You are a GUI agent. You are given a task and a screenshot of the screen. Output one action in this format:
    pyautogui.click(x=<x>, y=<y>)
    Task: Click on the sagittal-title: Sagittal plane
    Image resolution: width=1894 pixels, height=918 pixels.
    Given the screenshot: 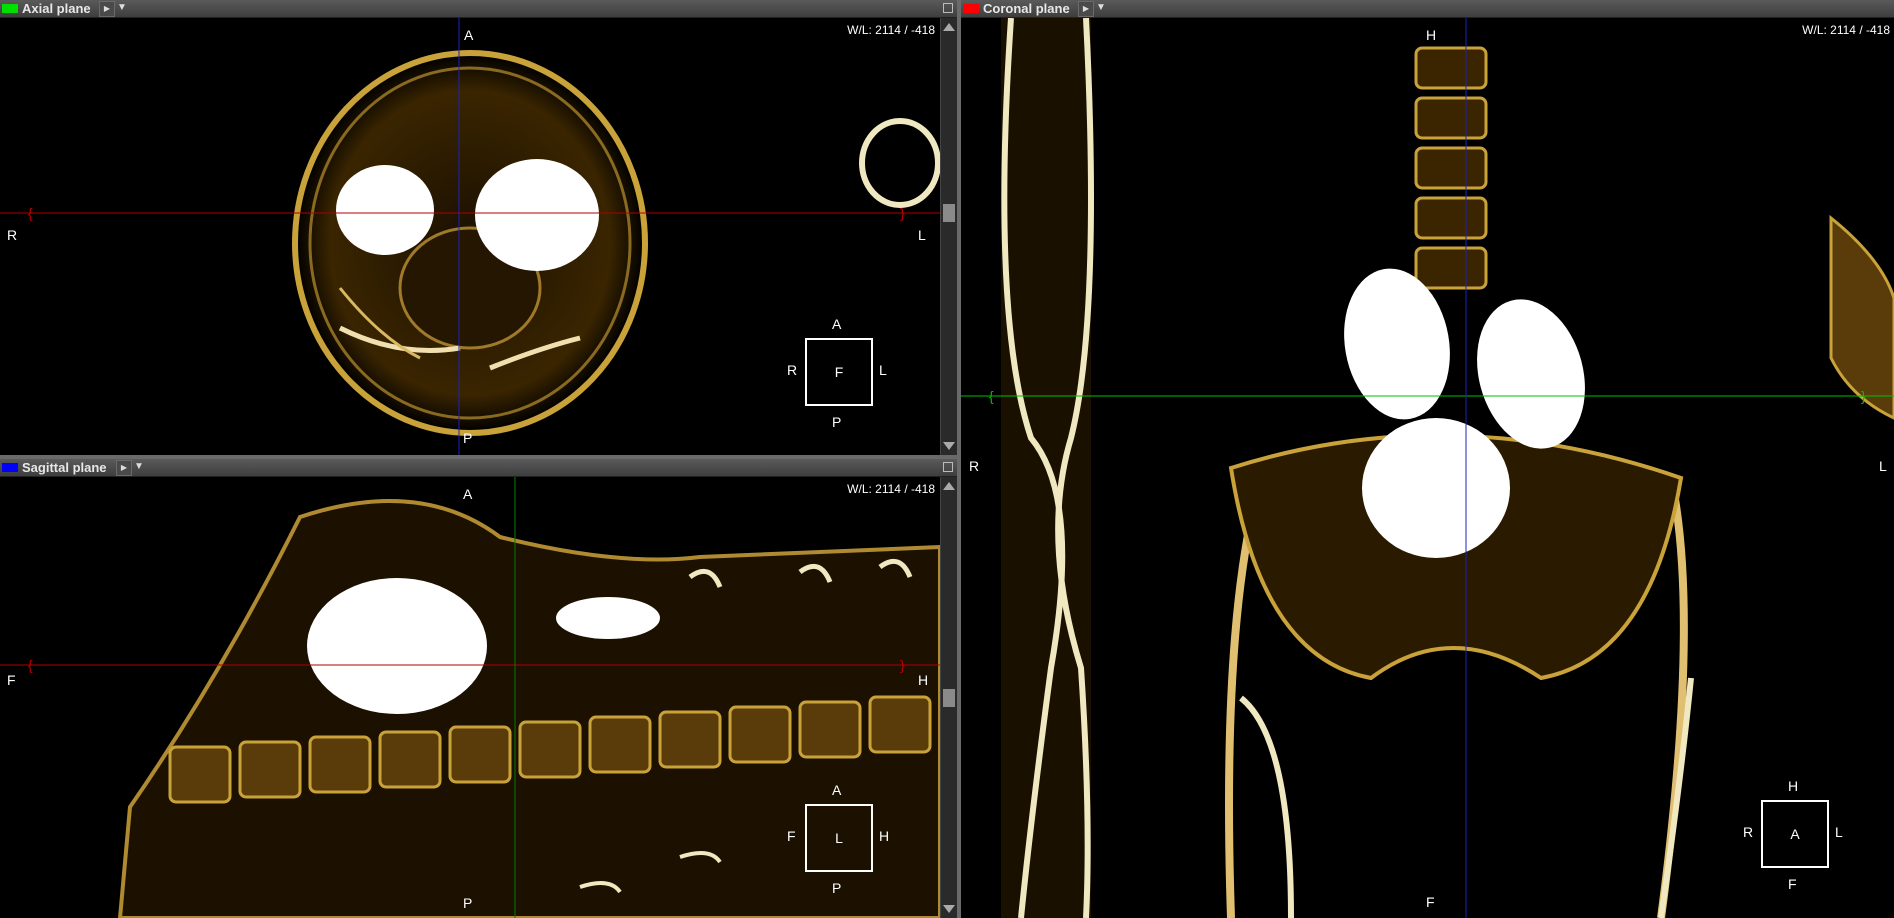 What is the action you would take?
    pyautogui.click(x=64, y=467)
    